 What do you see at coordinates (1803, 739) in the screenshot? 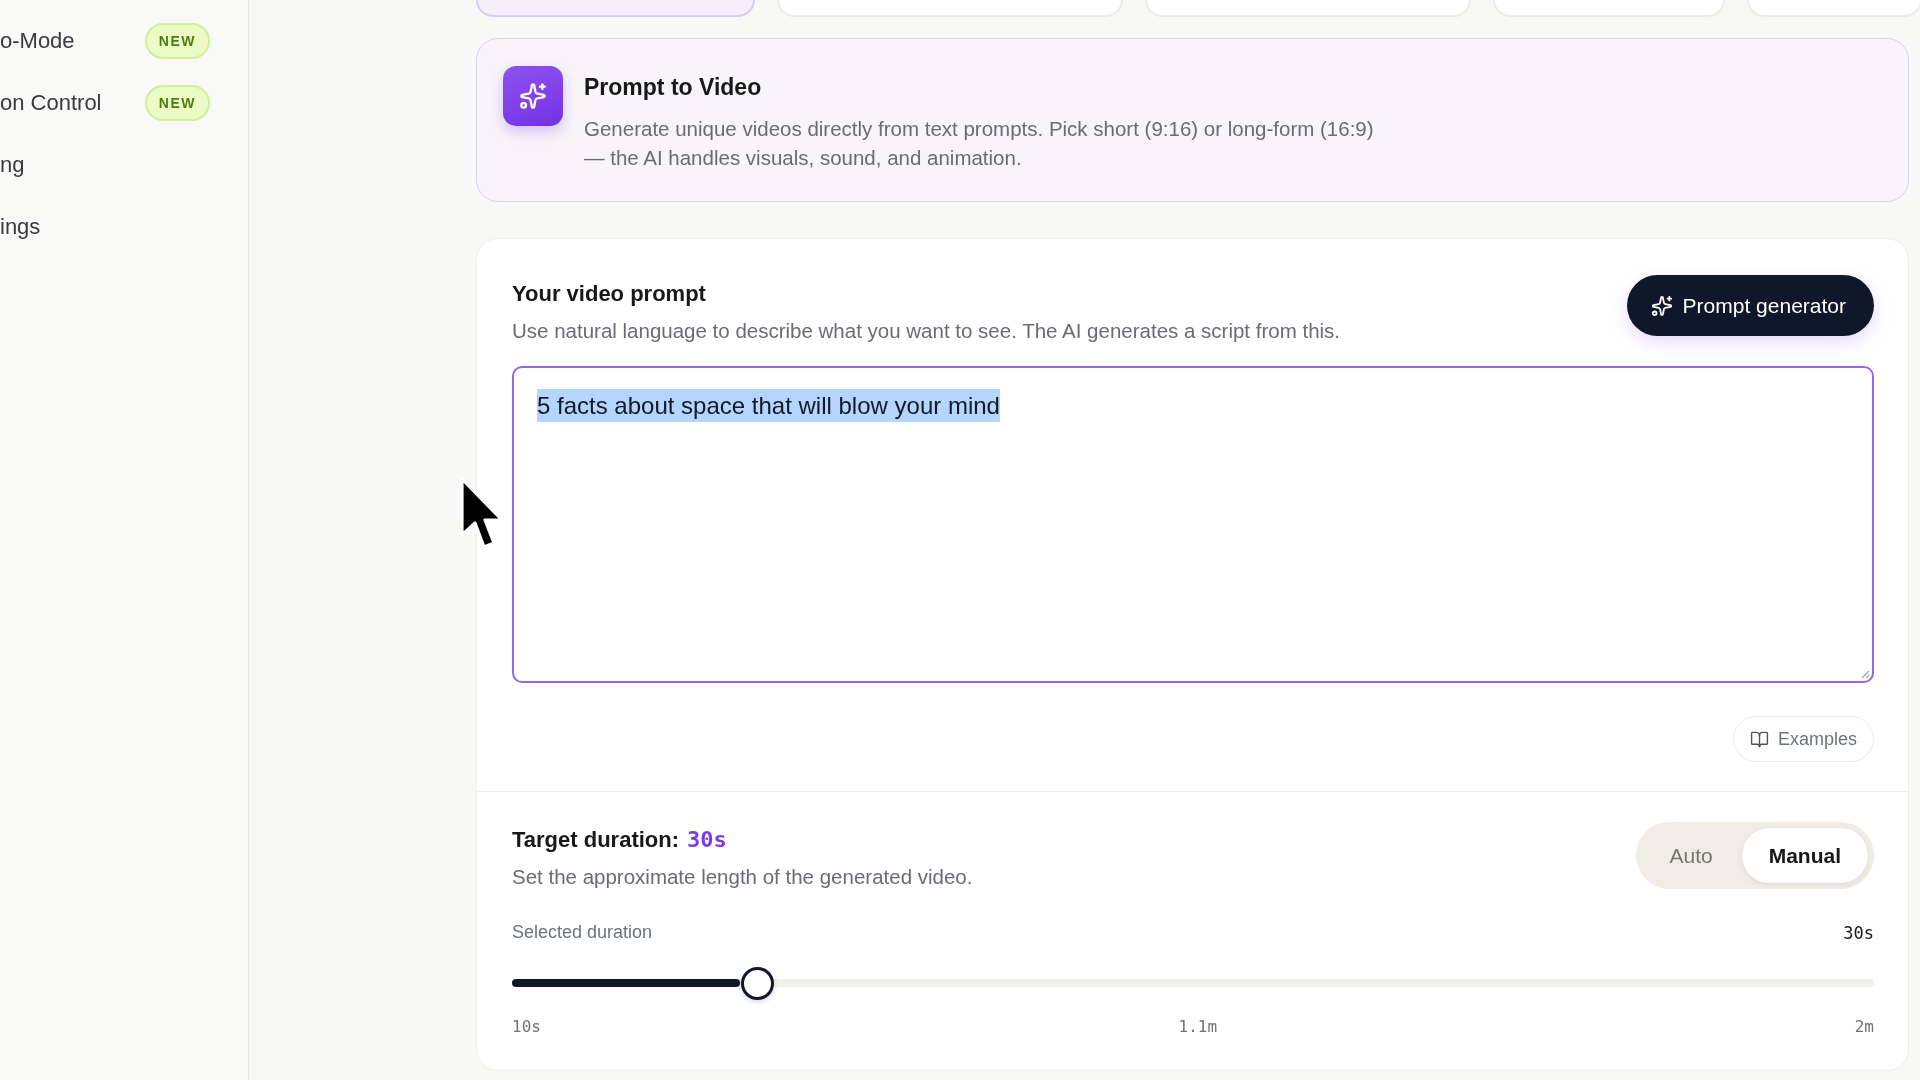
I see `examples-button: Examples` at bounding box center [1803, 739].